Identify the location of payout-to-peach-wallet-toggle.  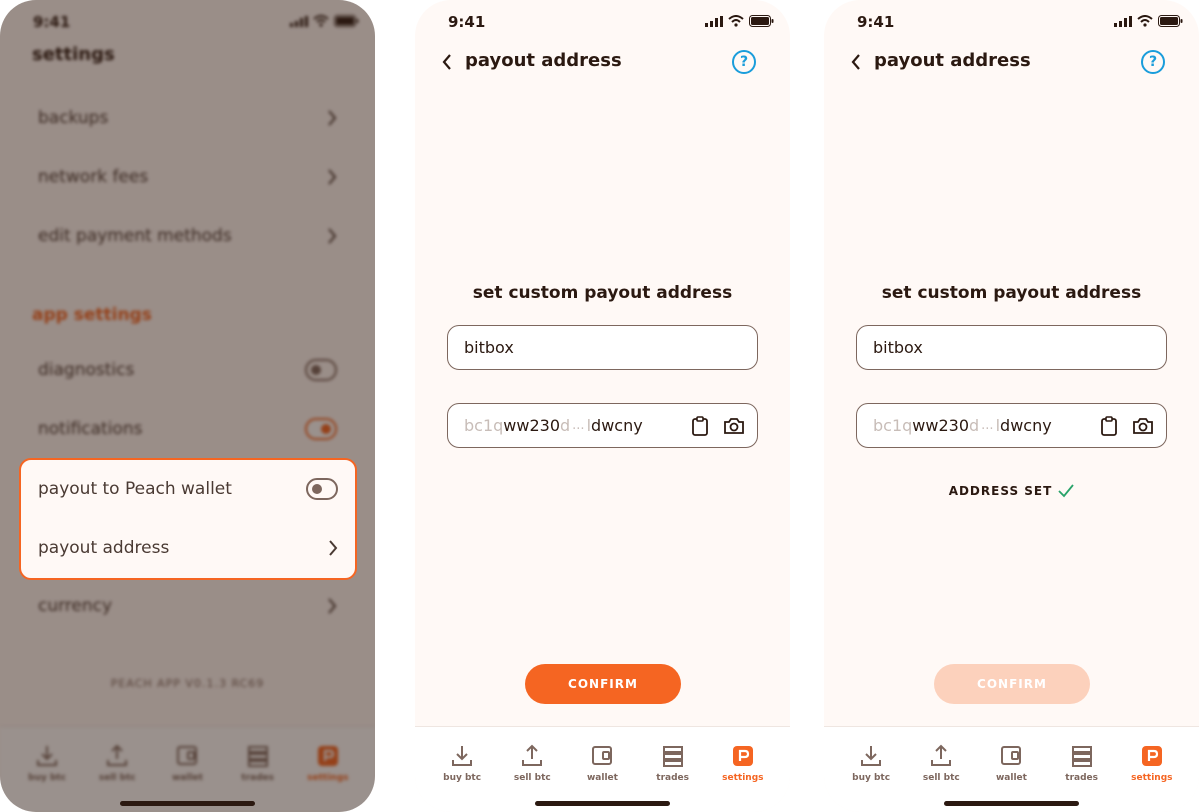
(322, 489).